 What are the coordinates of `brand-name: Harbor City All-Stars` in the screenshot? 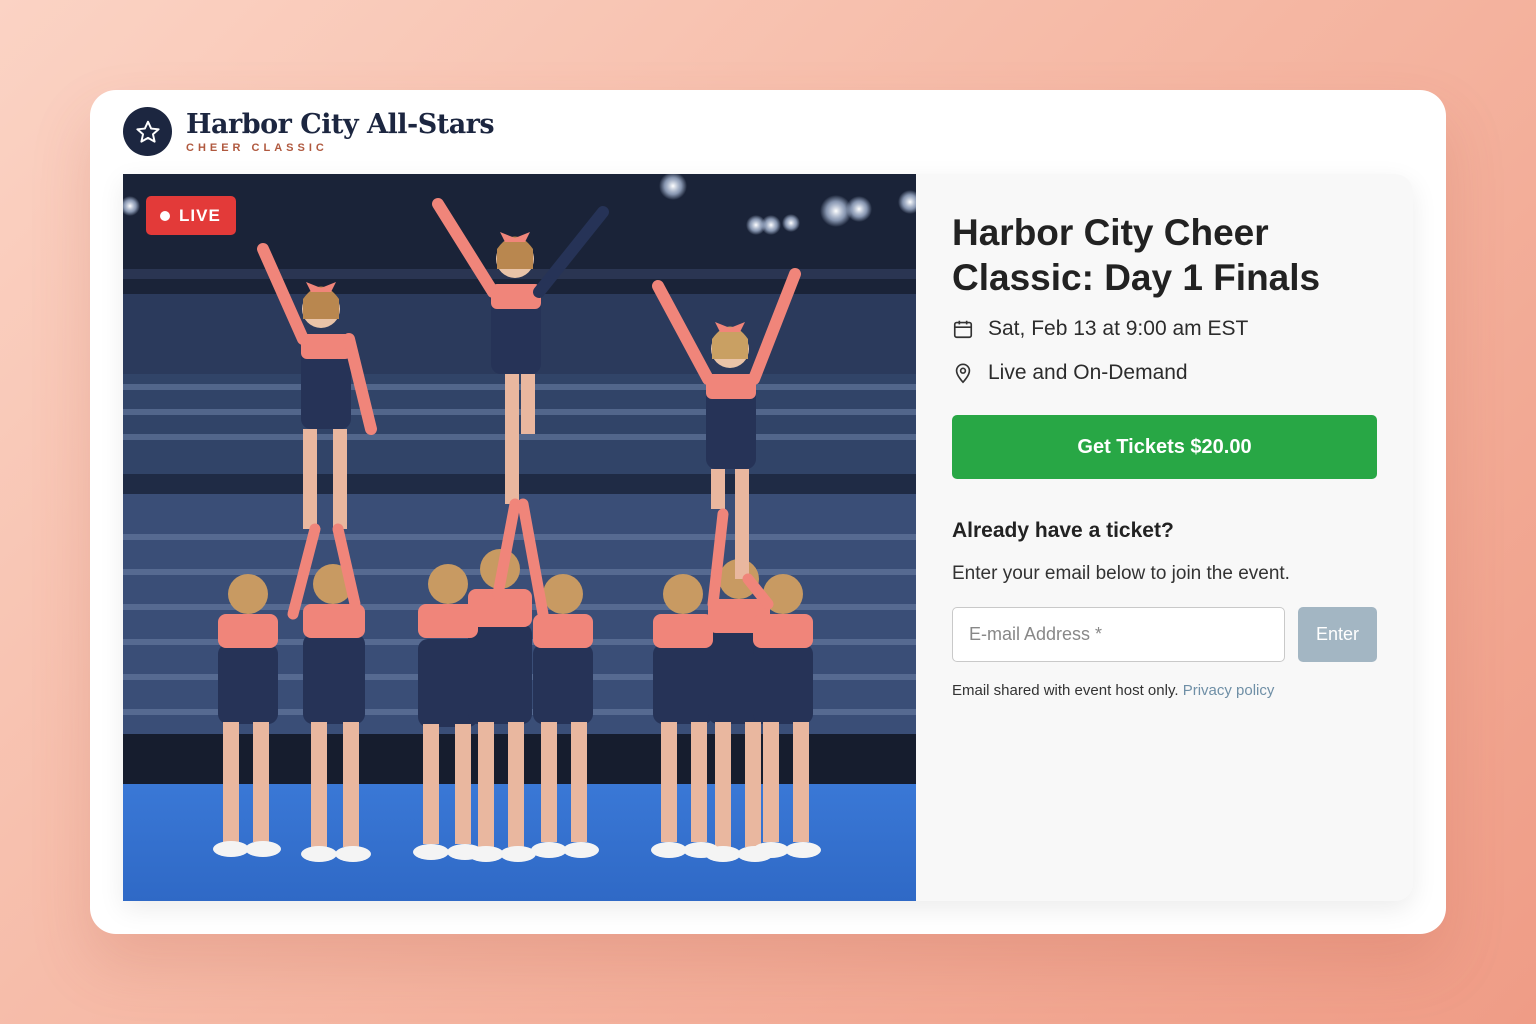 It's located at (340, 124).